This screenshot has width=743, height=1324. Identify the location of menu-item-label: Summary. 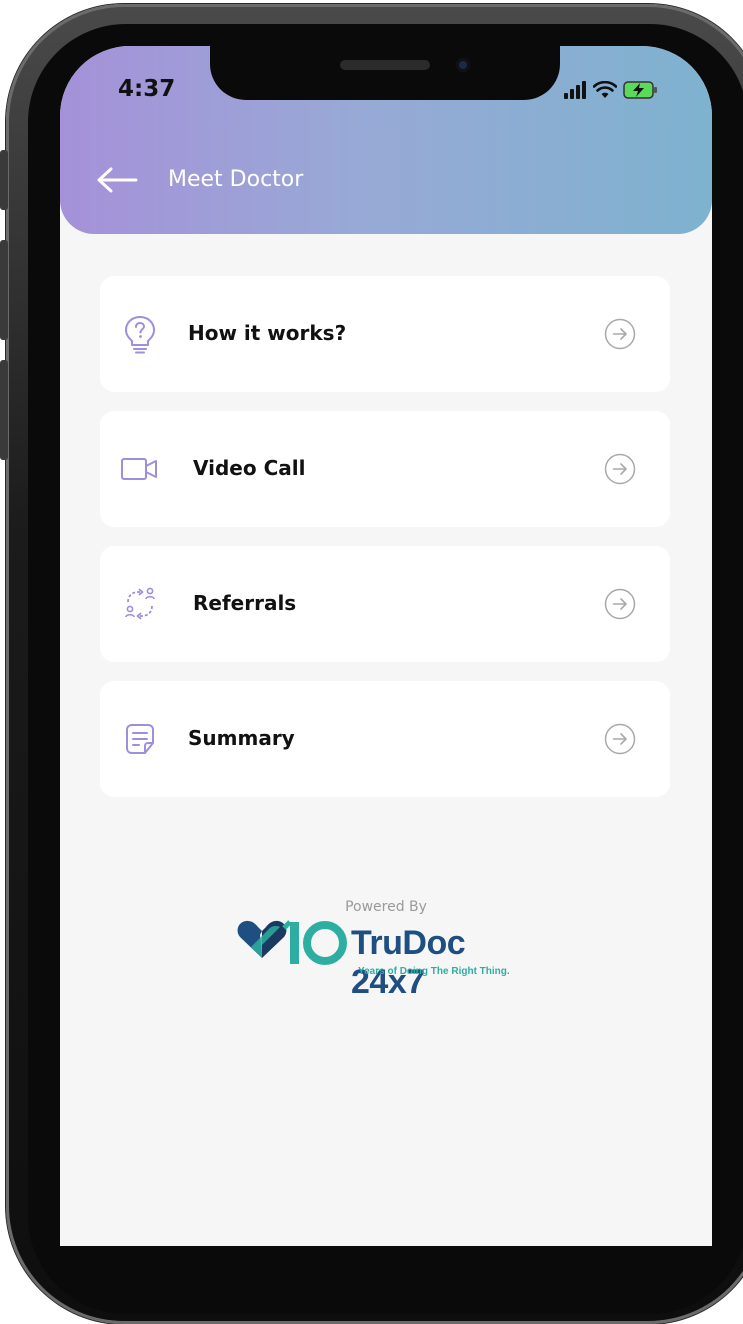
(241, 738).